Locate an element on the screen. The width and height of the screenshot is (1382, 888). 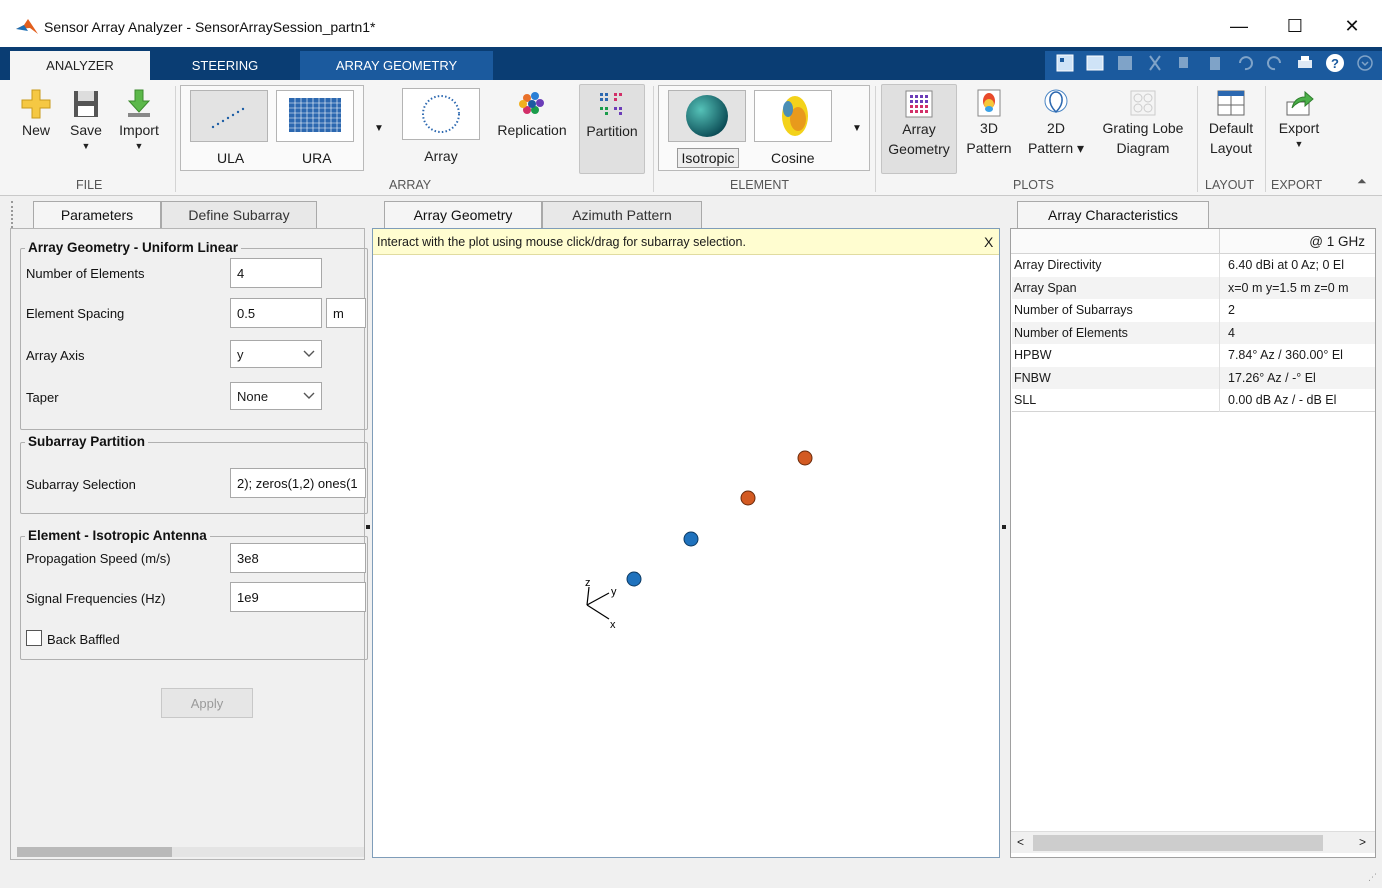
2d-pattern-button: 2D Pattern ▾ is located at coordinates (1056, 123).